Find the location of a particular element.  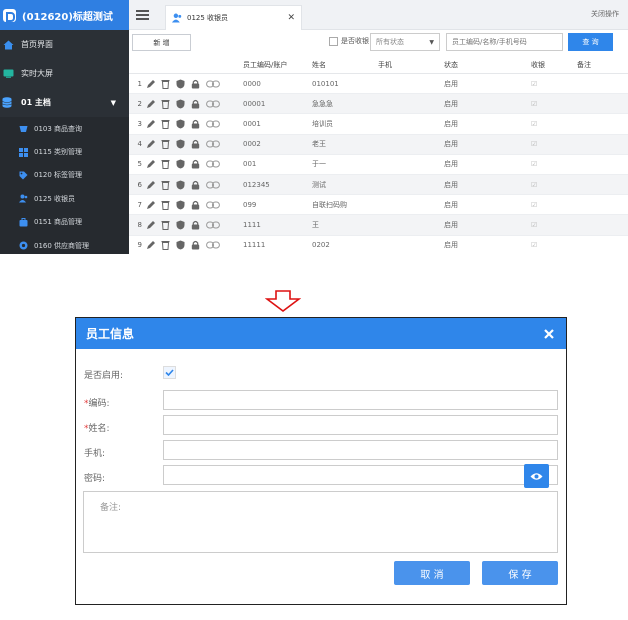

sidebar-group-master: 01 主档 ▼ is located at coordinates (64, 102).